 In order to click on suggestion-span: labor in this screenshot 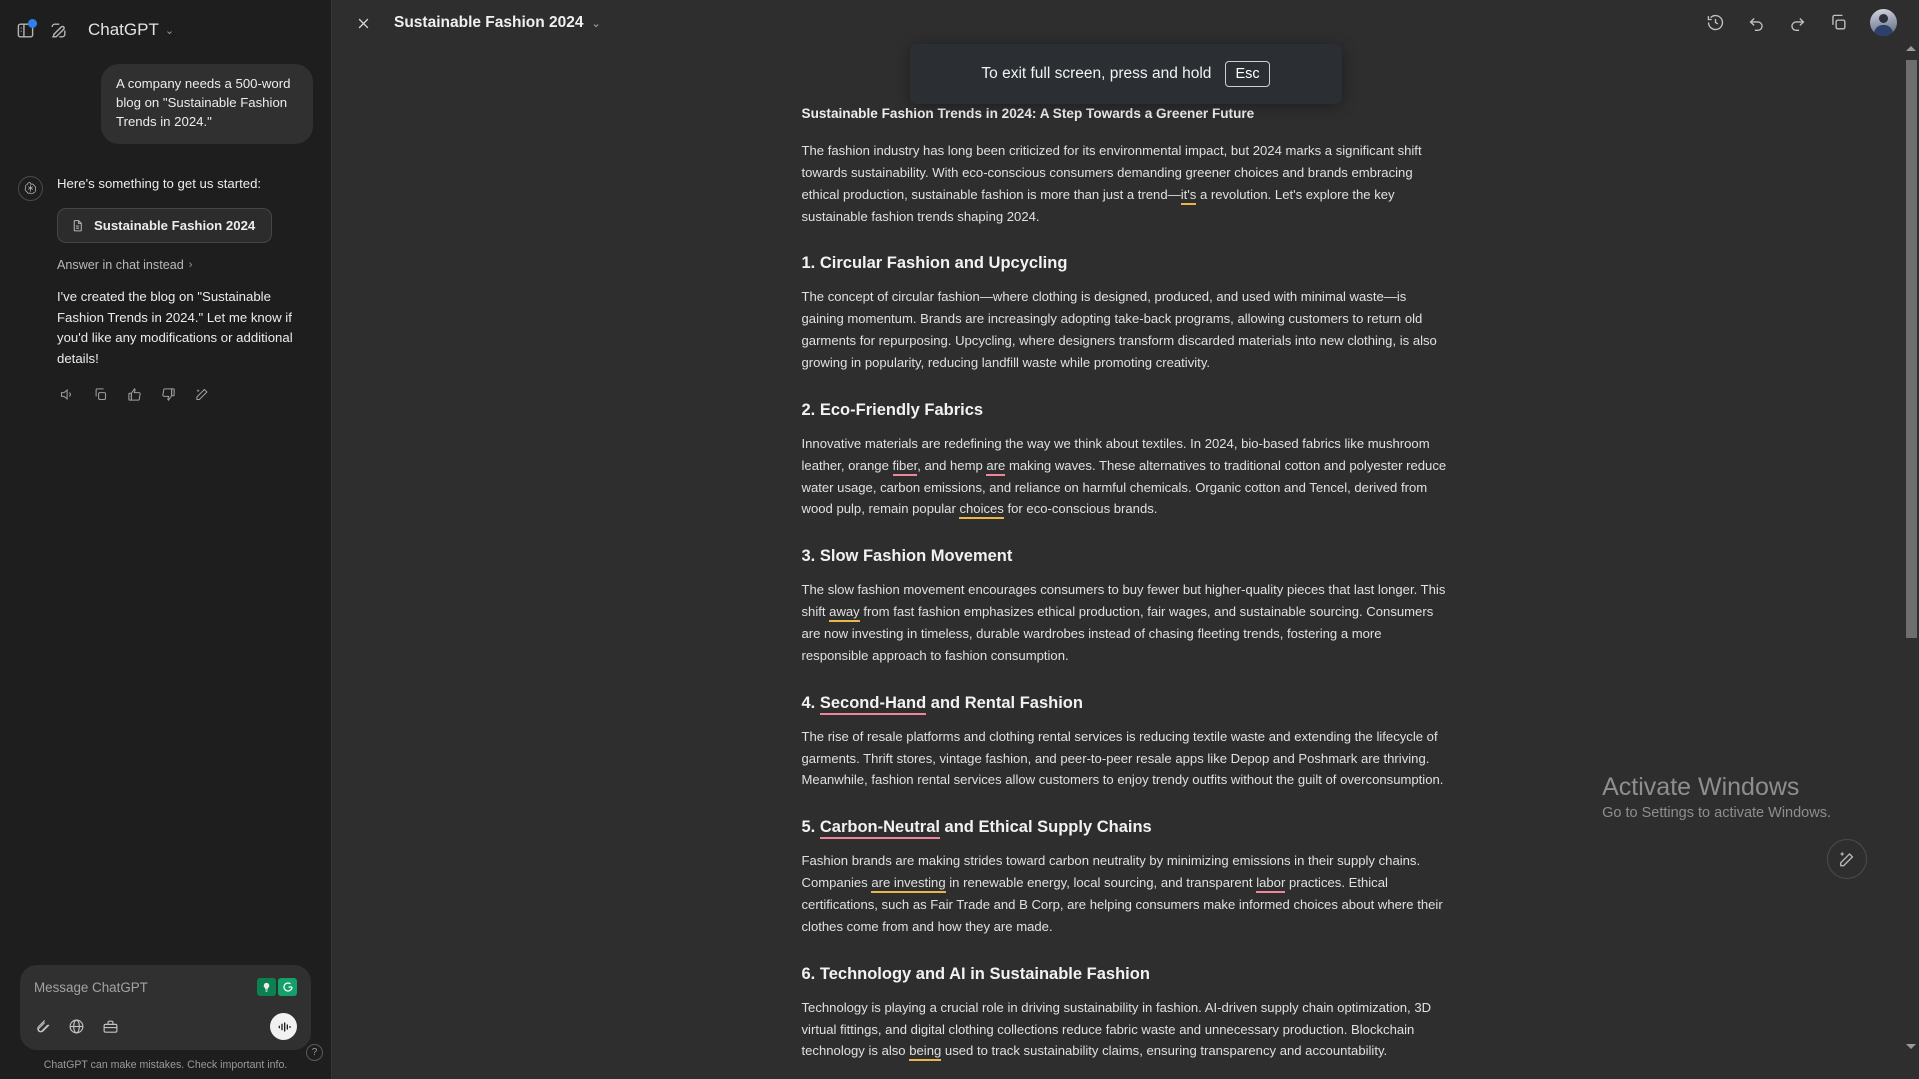, I will do `click(1271, 884)`.